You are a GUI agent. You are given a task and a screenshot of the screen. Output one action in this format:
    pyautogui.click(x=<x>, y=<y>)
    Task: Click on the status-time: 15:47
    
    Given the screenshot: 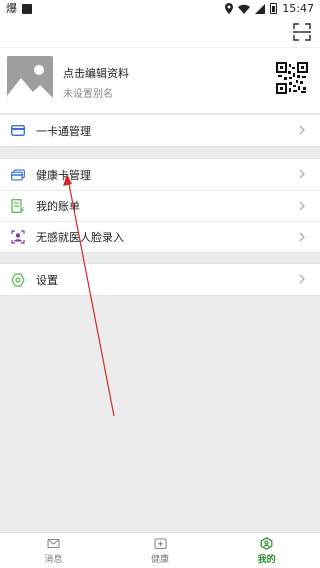 What is the action you would take?
    pyautogui.click(x=298, y=8)
    